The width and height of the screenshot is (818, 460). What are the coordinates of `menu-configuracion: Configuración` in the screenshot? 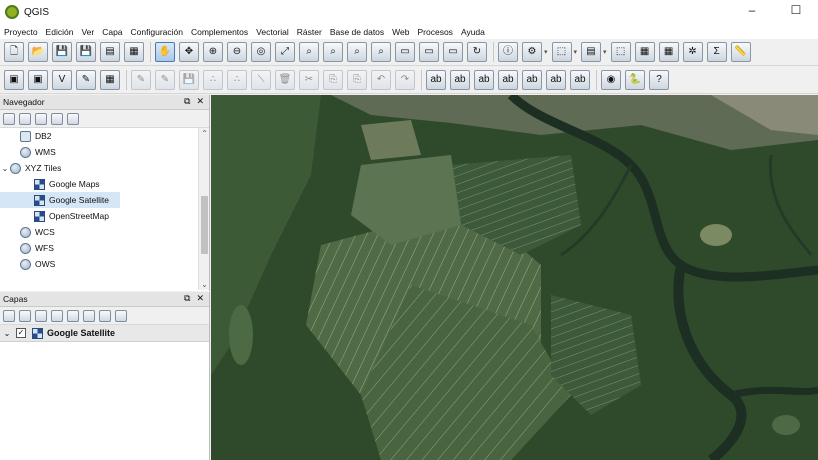 It's located at (159, 32).